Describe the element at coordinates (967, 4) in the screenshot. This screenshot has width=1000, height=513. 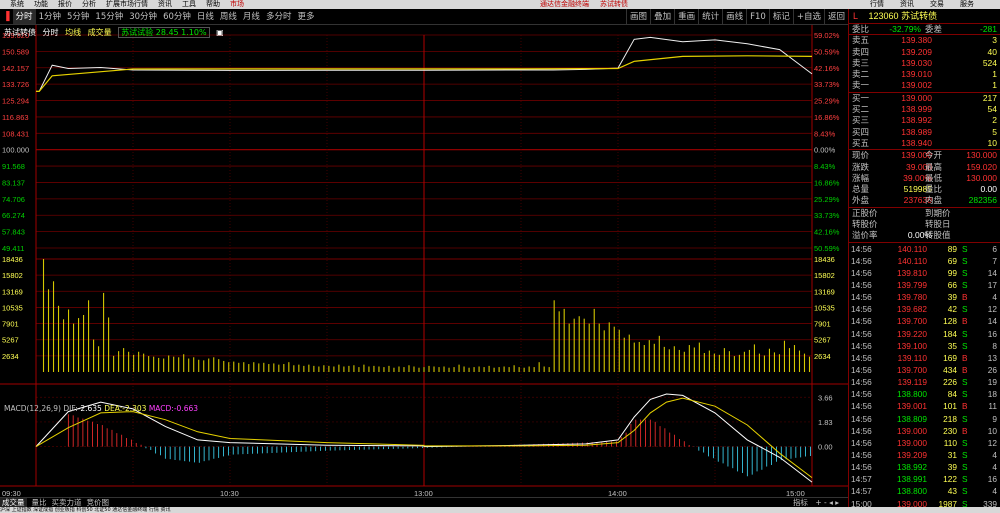
I see `menu-right-item: 服务` at that location.